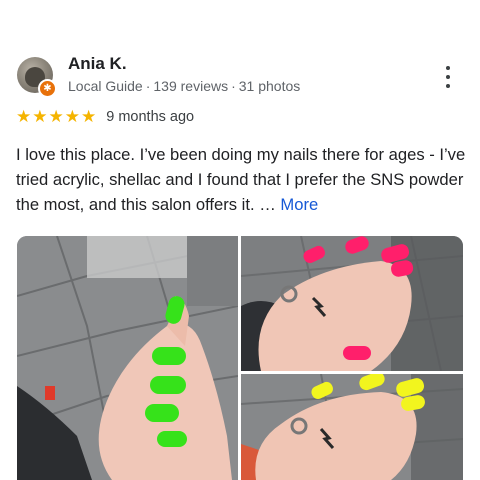 This screenshot has height=480, width=480. Describe the element at coordinates (105, 86) in the screenshot. I see `local-guide-label: Local Guide` at that location.